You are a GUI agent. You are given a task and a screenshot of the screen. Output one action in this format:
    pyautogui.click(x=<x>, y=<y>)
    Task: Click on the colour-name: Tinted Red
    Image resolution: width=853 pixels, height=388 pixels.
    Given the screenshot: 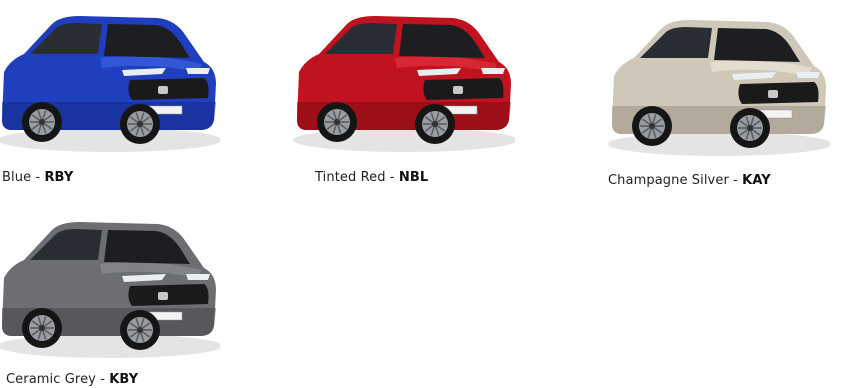 What is the action you would take?
    pyautogui.click(x=350, y=177)
    